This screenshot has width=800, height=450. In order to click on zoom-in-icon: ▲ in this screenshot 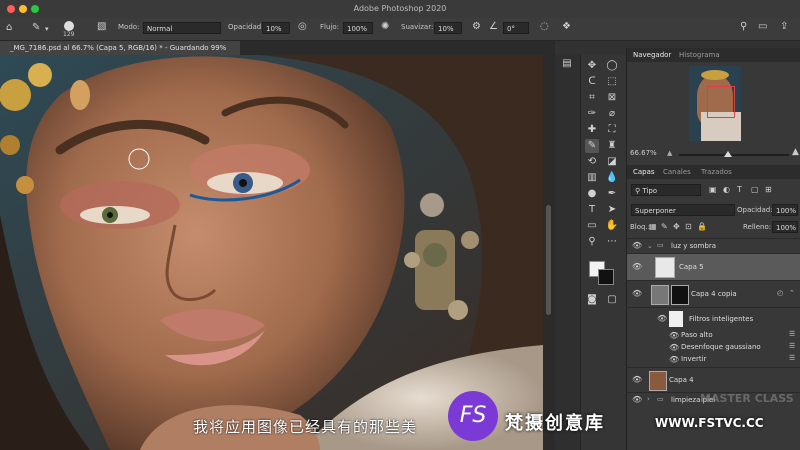, I will do `click(795, 152)`.